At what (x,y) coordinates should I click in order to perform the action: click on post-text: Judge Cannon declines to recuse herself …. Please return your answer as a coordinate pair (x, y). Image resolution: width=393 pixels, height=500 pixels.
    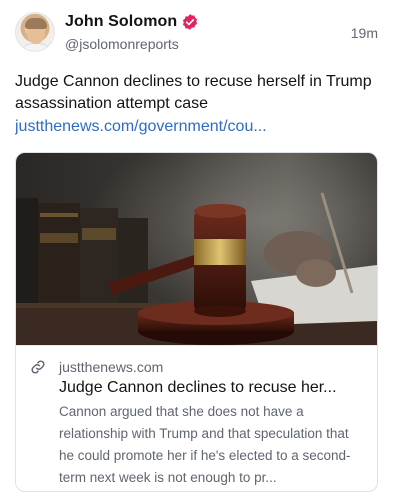
    Looking at the image, I should click on (193, 92).